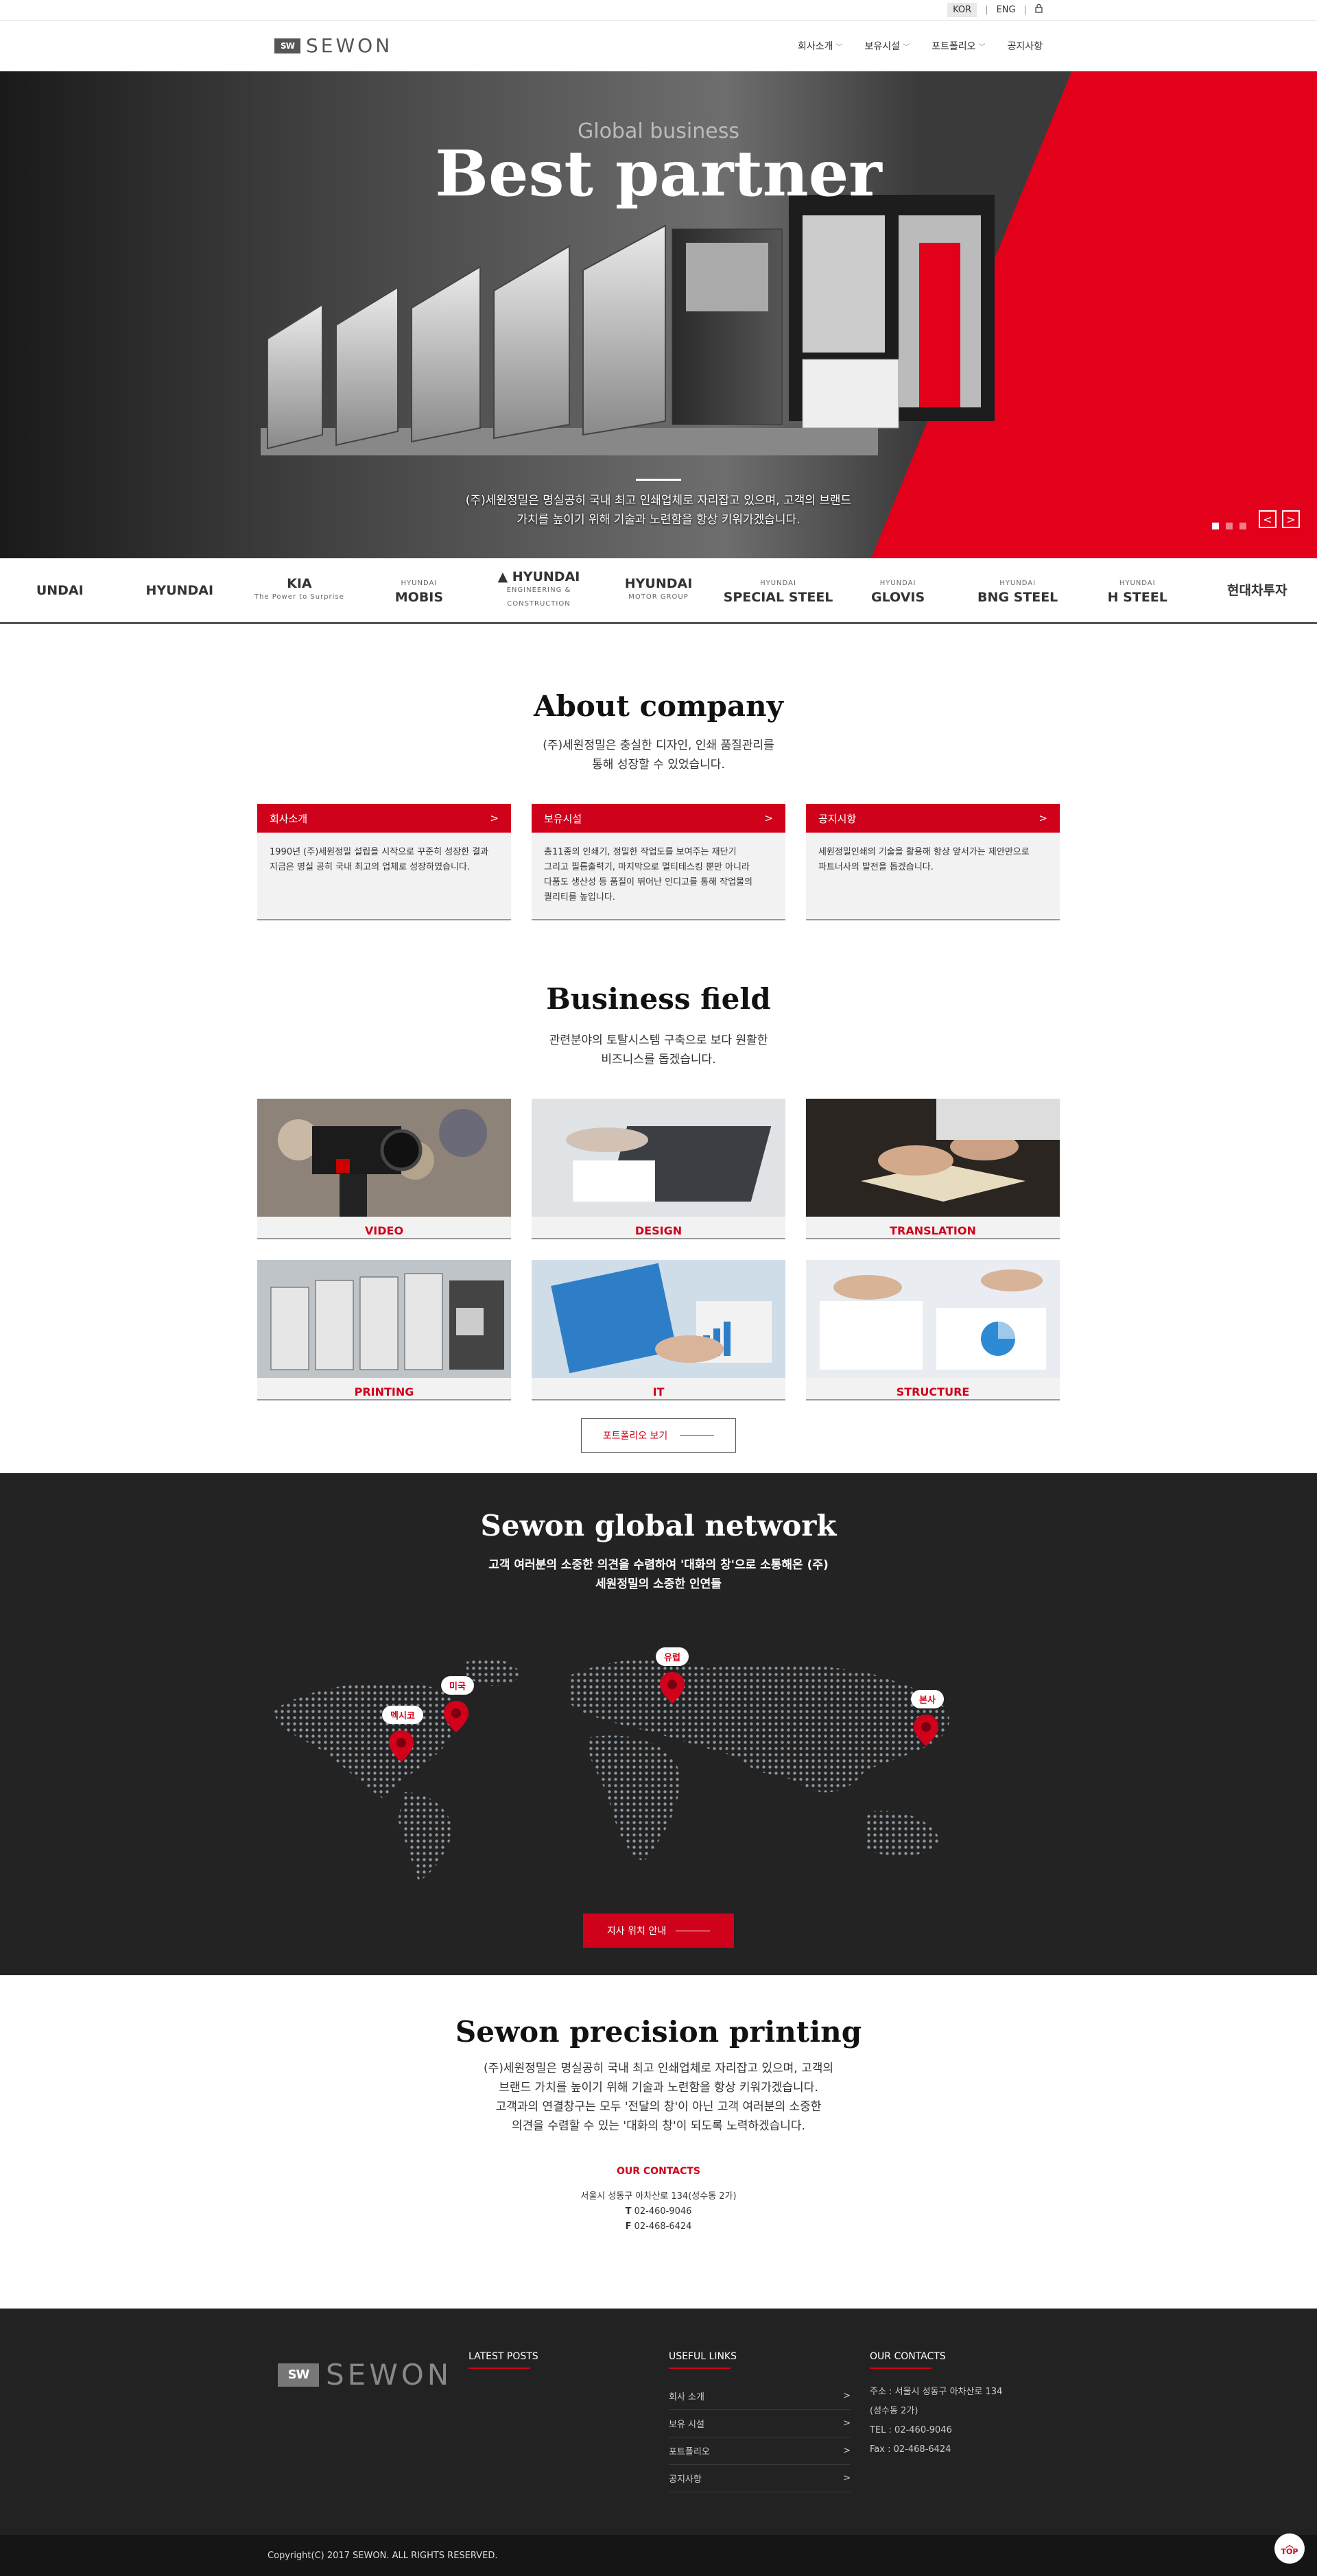  What do you see at coordinates (961, 2360) in the screenshot?
I see `footer-contacts-title: OUR CONTACTS` at bounding box center [961, 2360].